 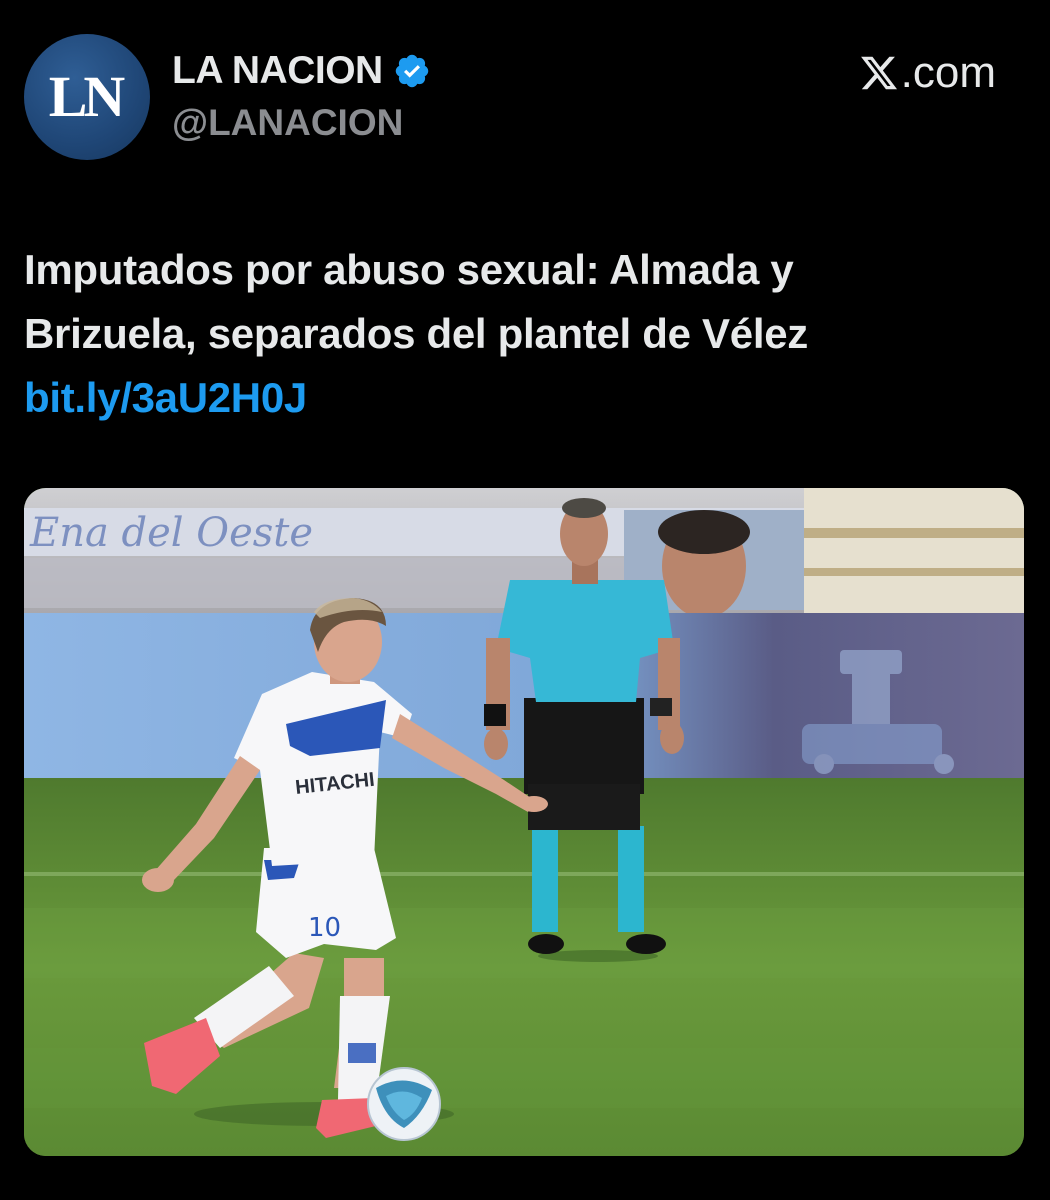 What do you see at coordinates (277, 71) in the screenshot?
I see `display-name: LA NACION` at bounding box center [277, 71].